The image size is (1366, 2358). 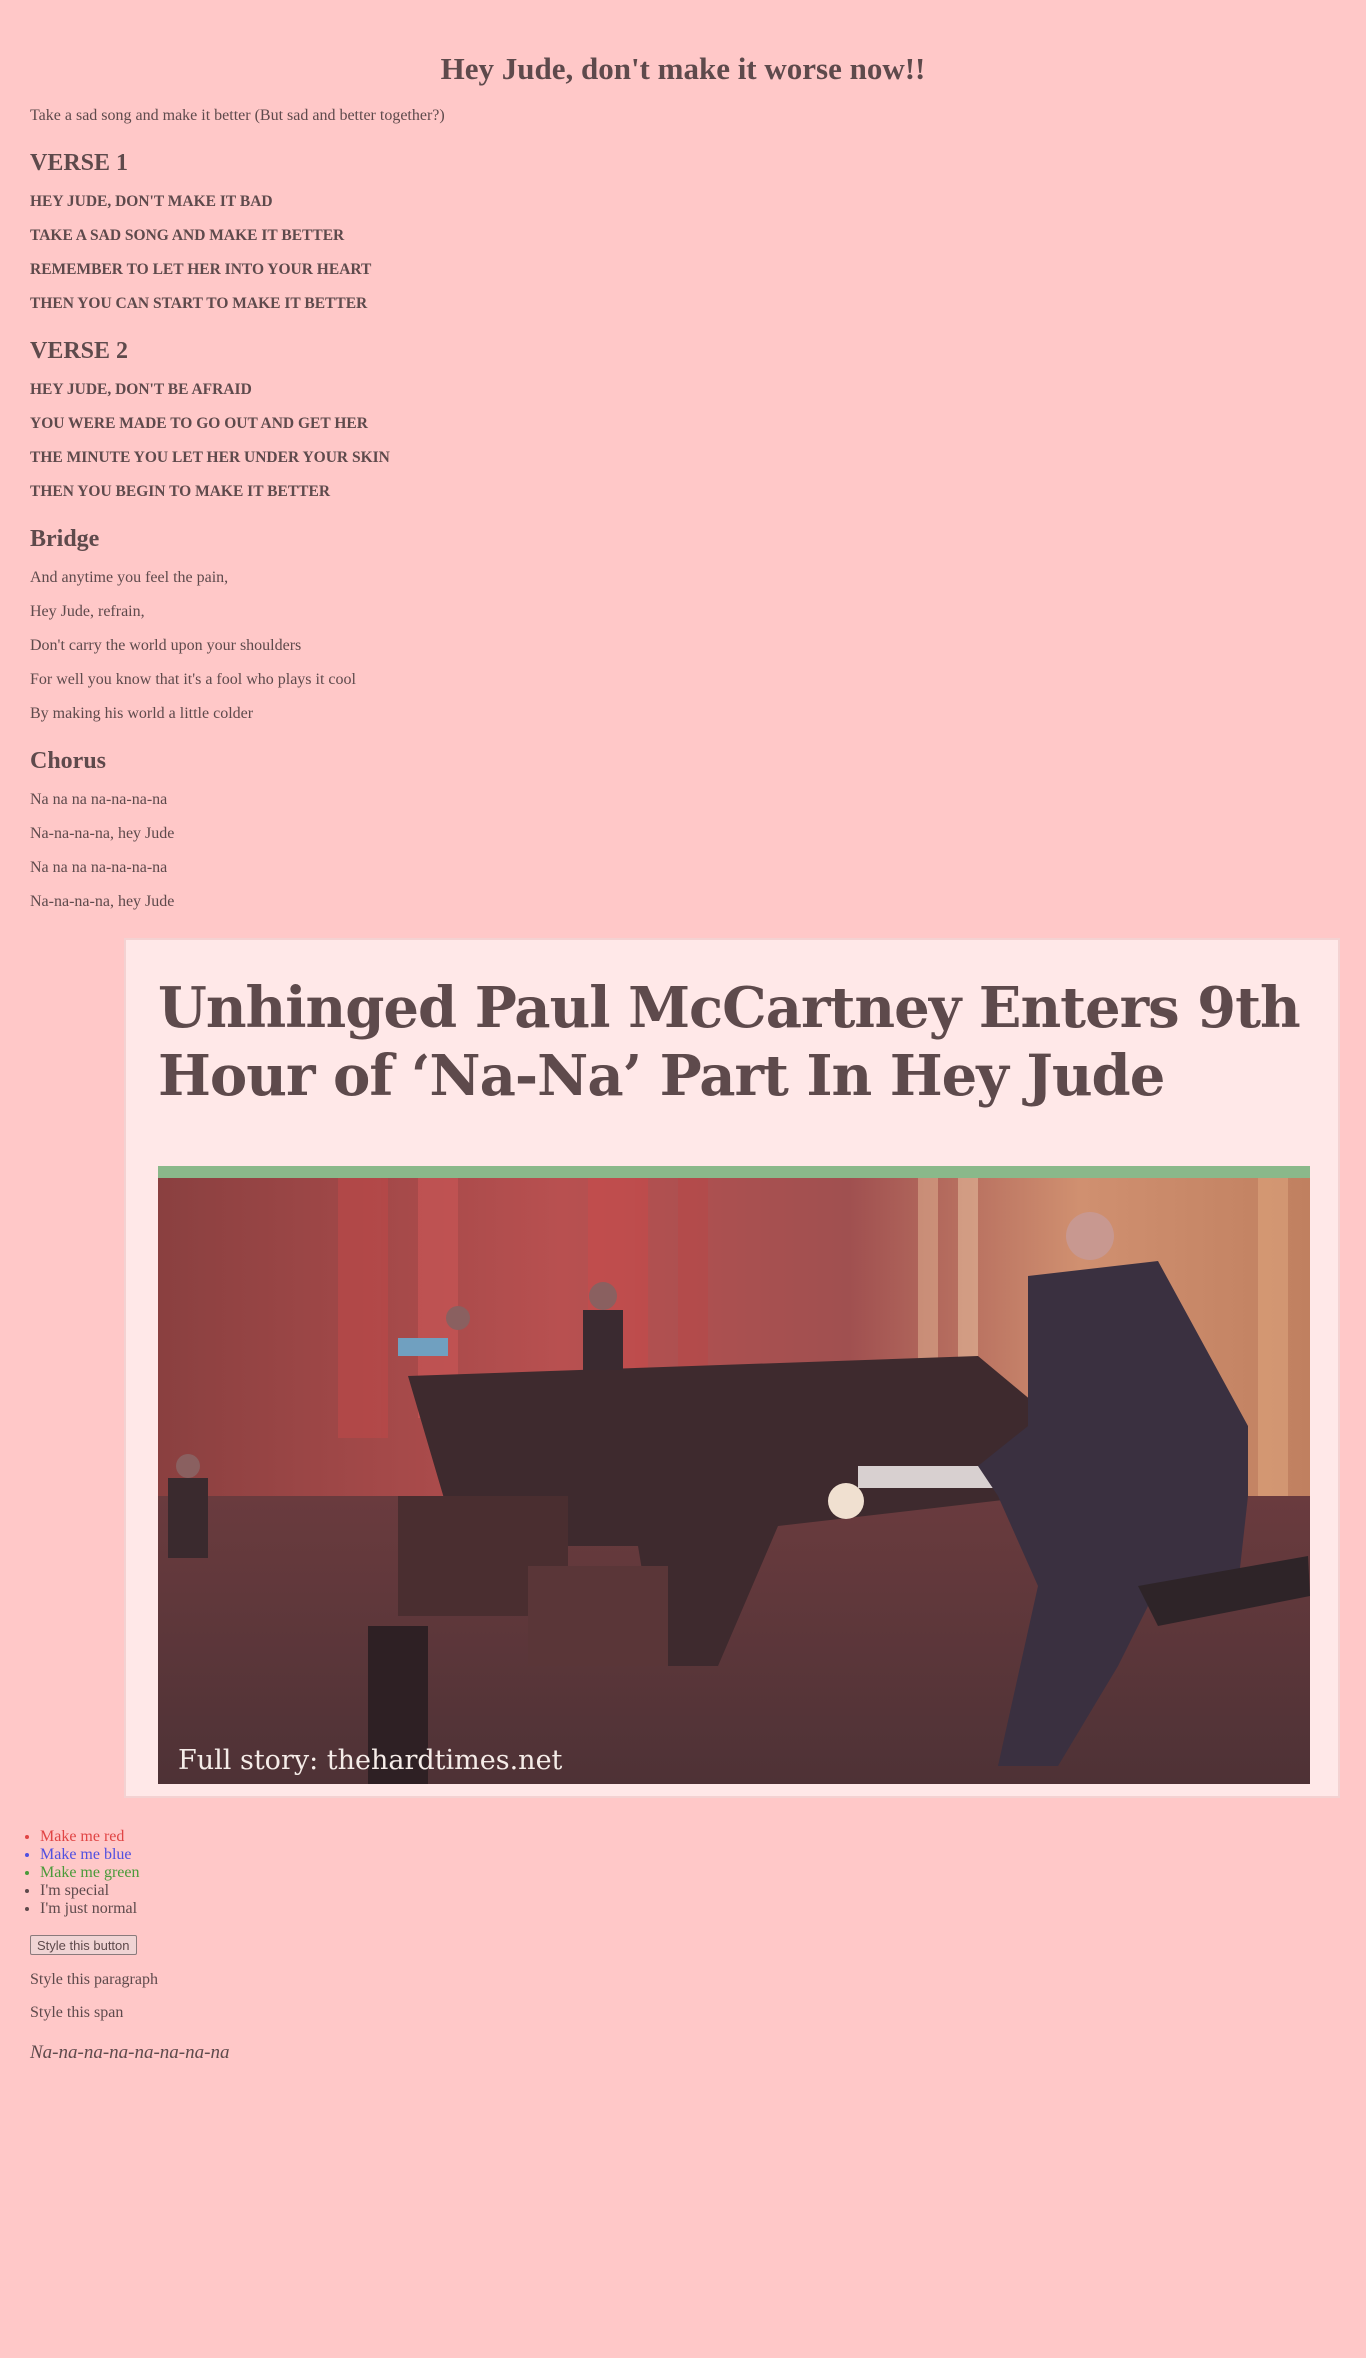 I want to click on list-item-normal: I'm just normal, so click(x=90, y=1909).